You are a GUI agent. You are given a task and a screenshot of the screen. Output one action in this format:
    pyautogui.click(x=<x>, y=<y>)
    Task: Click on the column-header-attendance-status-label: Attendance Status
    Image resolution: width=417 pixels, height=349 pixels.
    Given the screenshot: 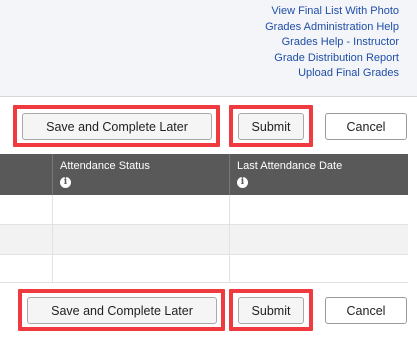 What is the action you would take?
    pyautogui.click(x=105, y=166)
    